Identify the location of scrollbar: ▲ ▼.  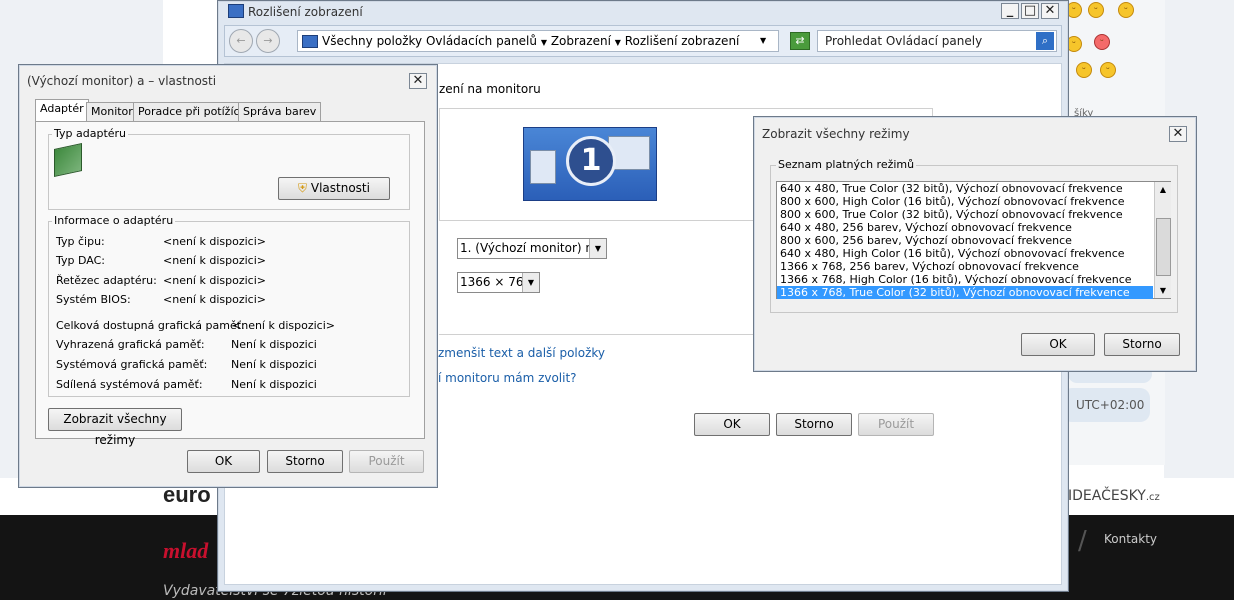
(1162, 240).